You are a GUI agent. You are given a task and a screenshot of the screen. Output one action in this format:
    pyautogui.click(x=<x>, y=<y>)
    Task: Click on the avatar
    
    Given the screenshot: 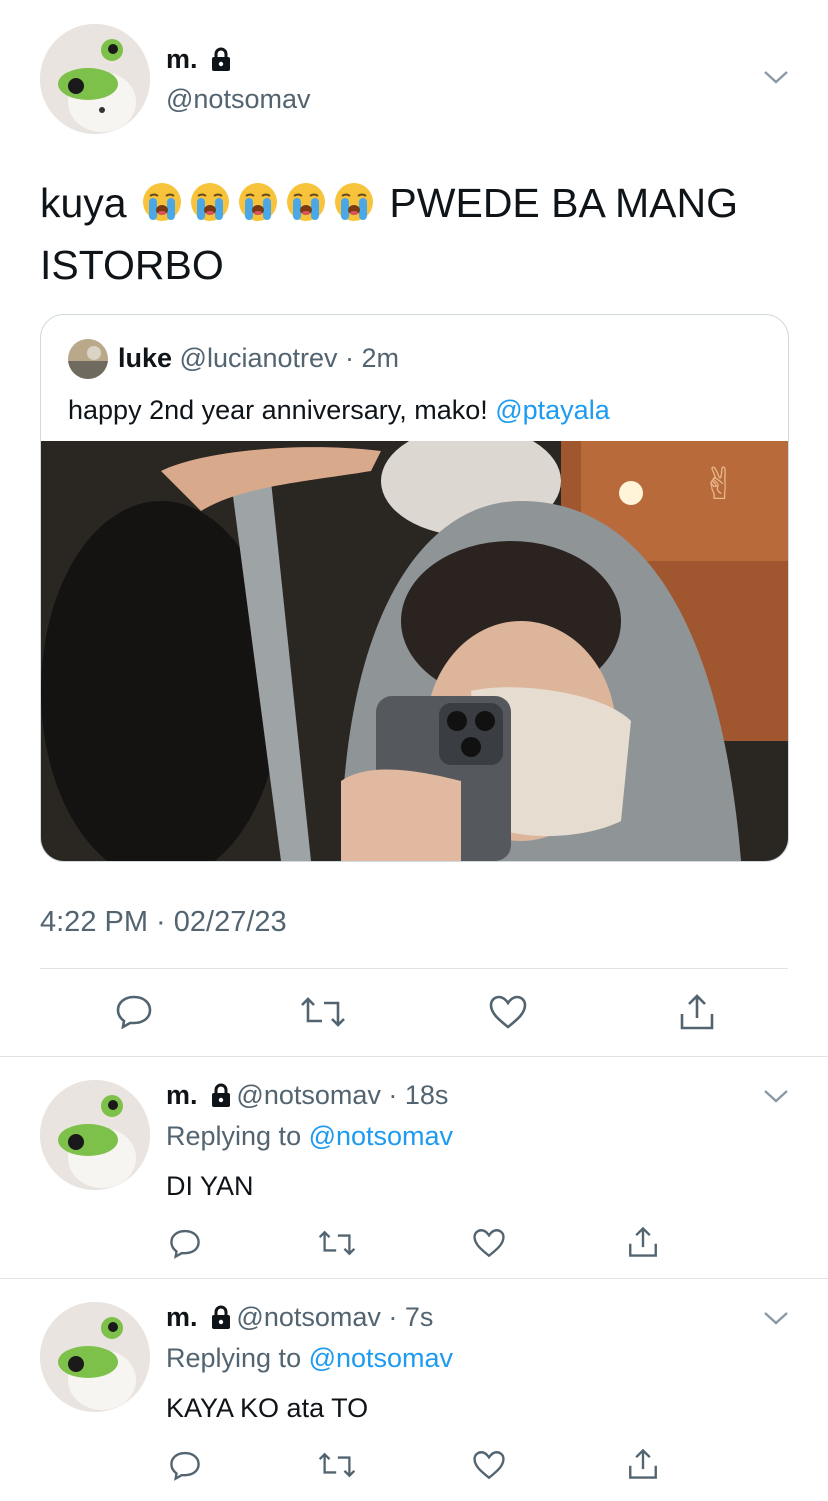 What is the action you would take?
    pyautogui.click(x=95, y=79)
    